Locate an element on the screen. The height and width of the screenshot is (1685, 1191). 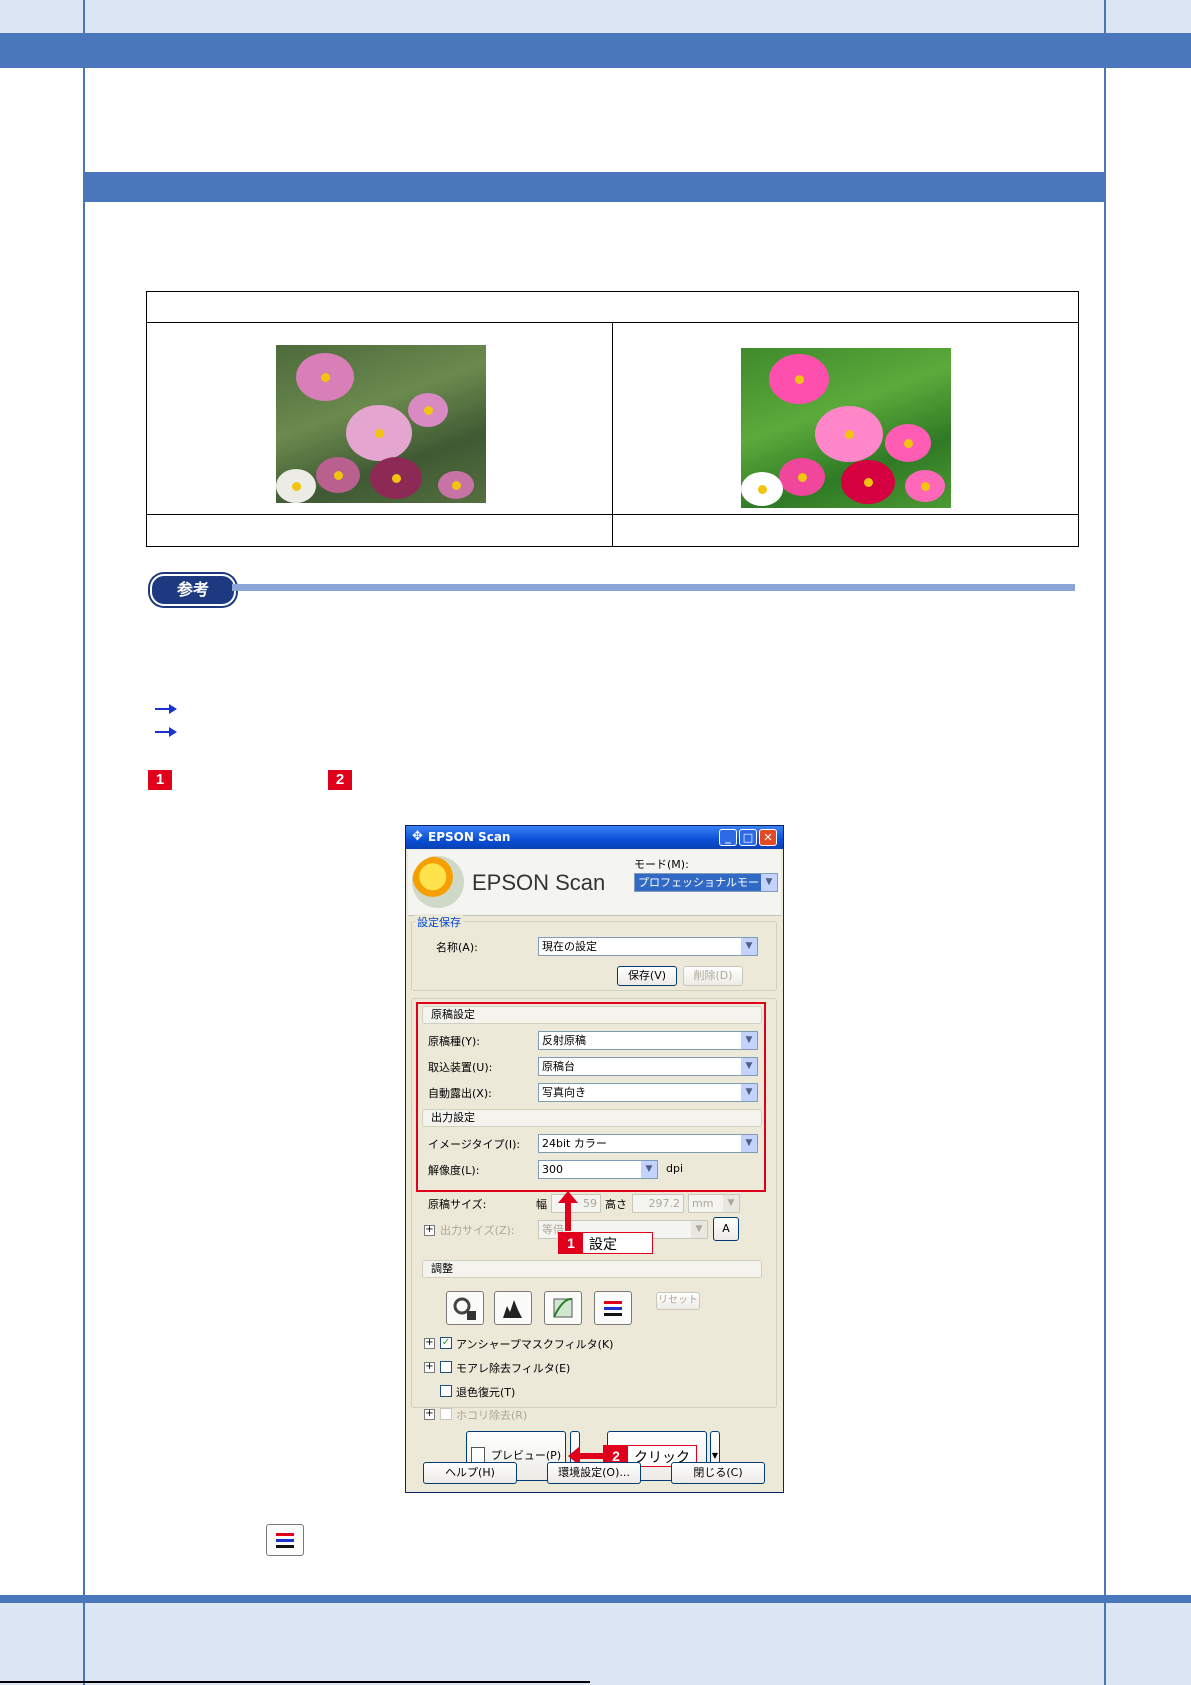
fade-restore-label: 退色復元(T) is located at coordinates (486, 1392).